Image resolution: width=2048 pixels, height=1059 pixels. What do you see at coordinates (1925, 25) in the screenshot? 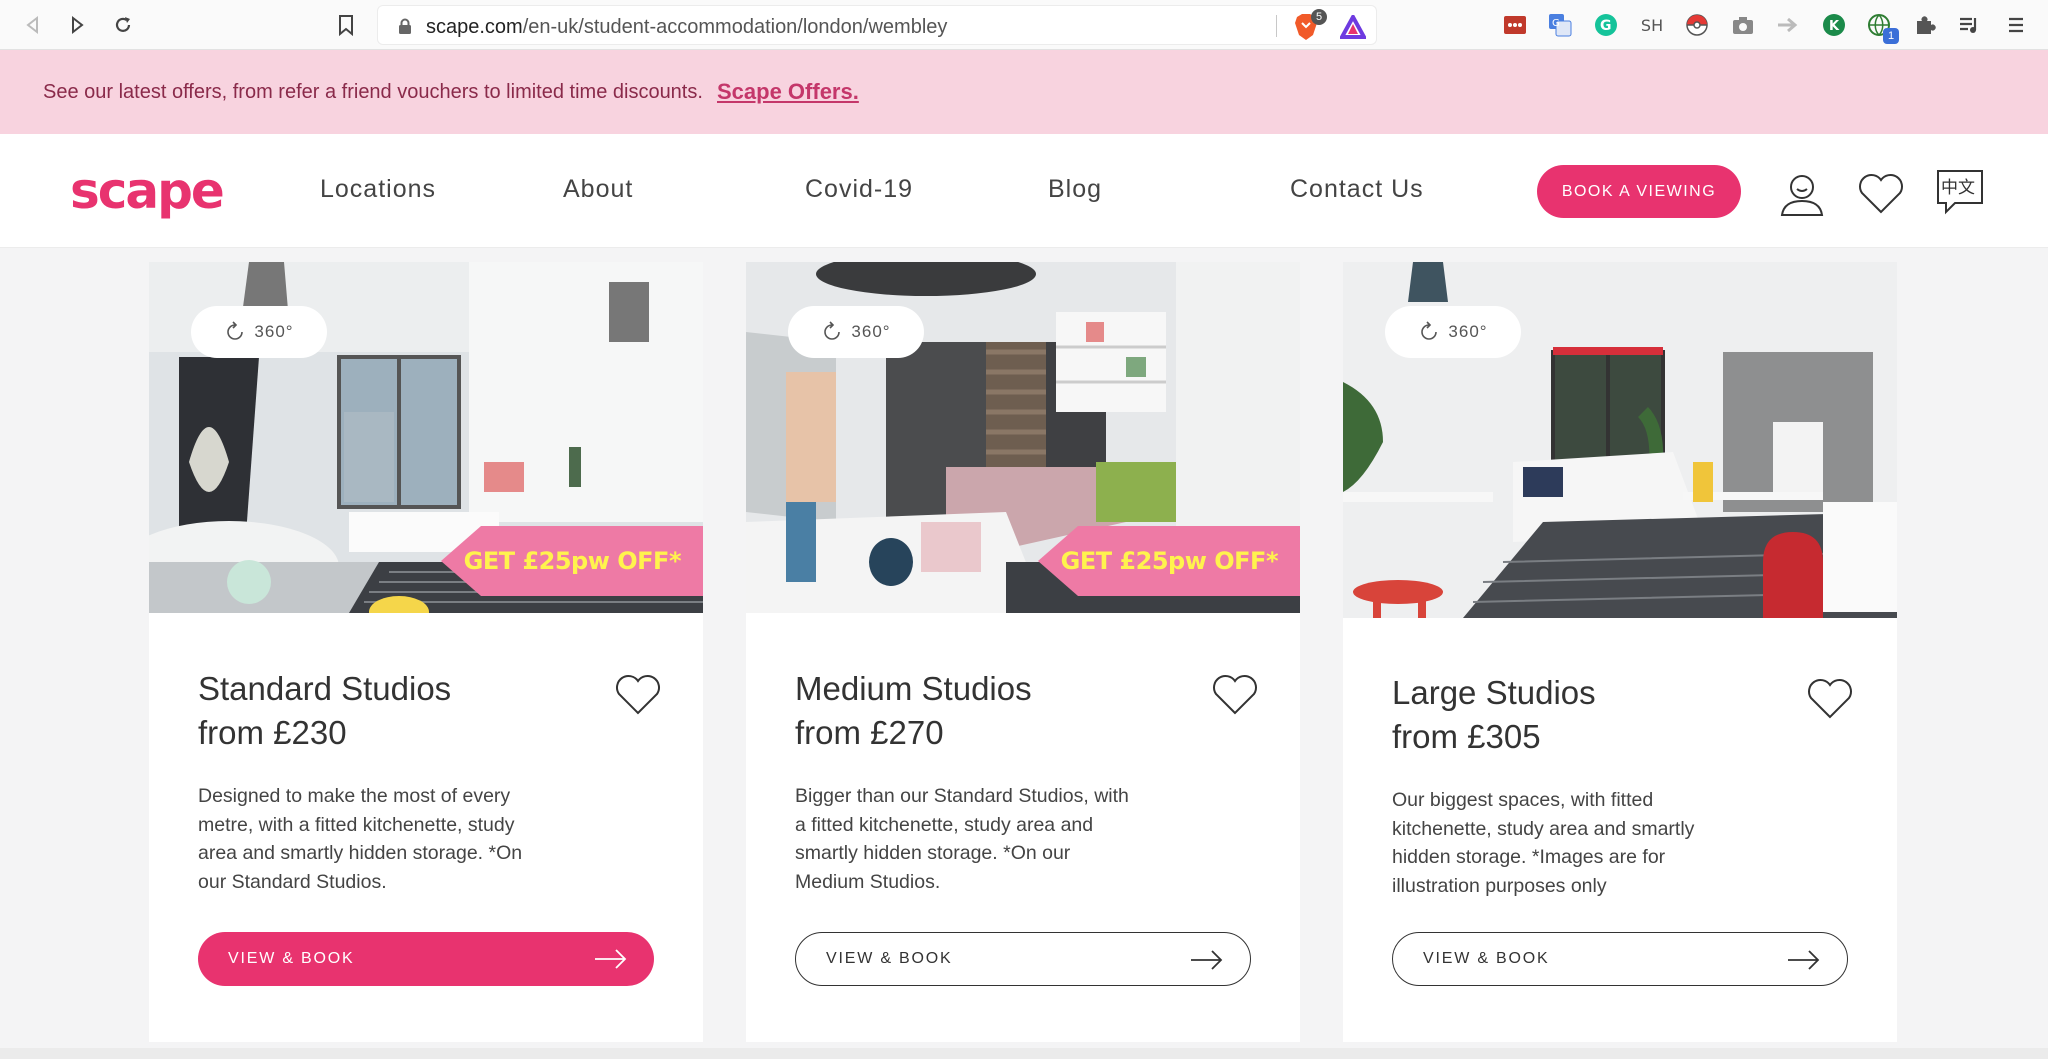
I see `puzzle-icon` at bounding box center [1925, 25].